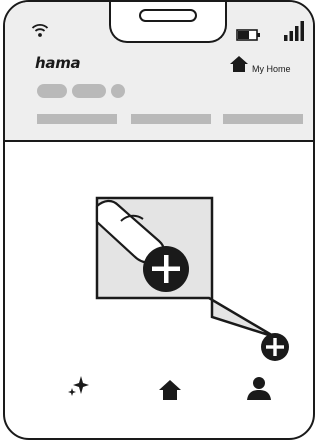 The height and width of the screenshot is (440, 321). I want to click on sparkle-icon, so click(78, 386).